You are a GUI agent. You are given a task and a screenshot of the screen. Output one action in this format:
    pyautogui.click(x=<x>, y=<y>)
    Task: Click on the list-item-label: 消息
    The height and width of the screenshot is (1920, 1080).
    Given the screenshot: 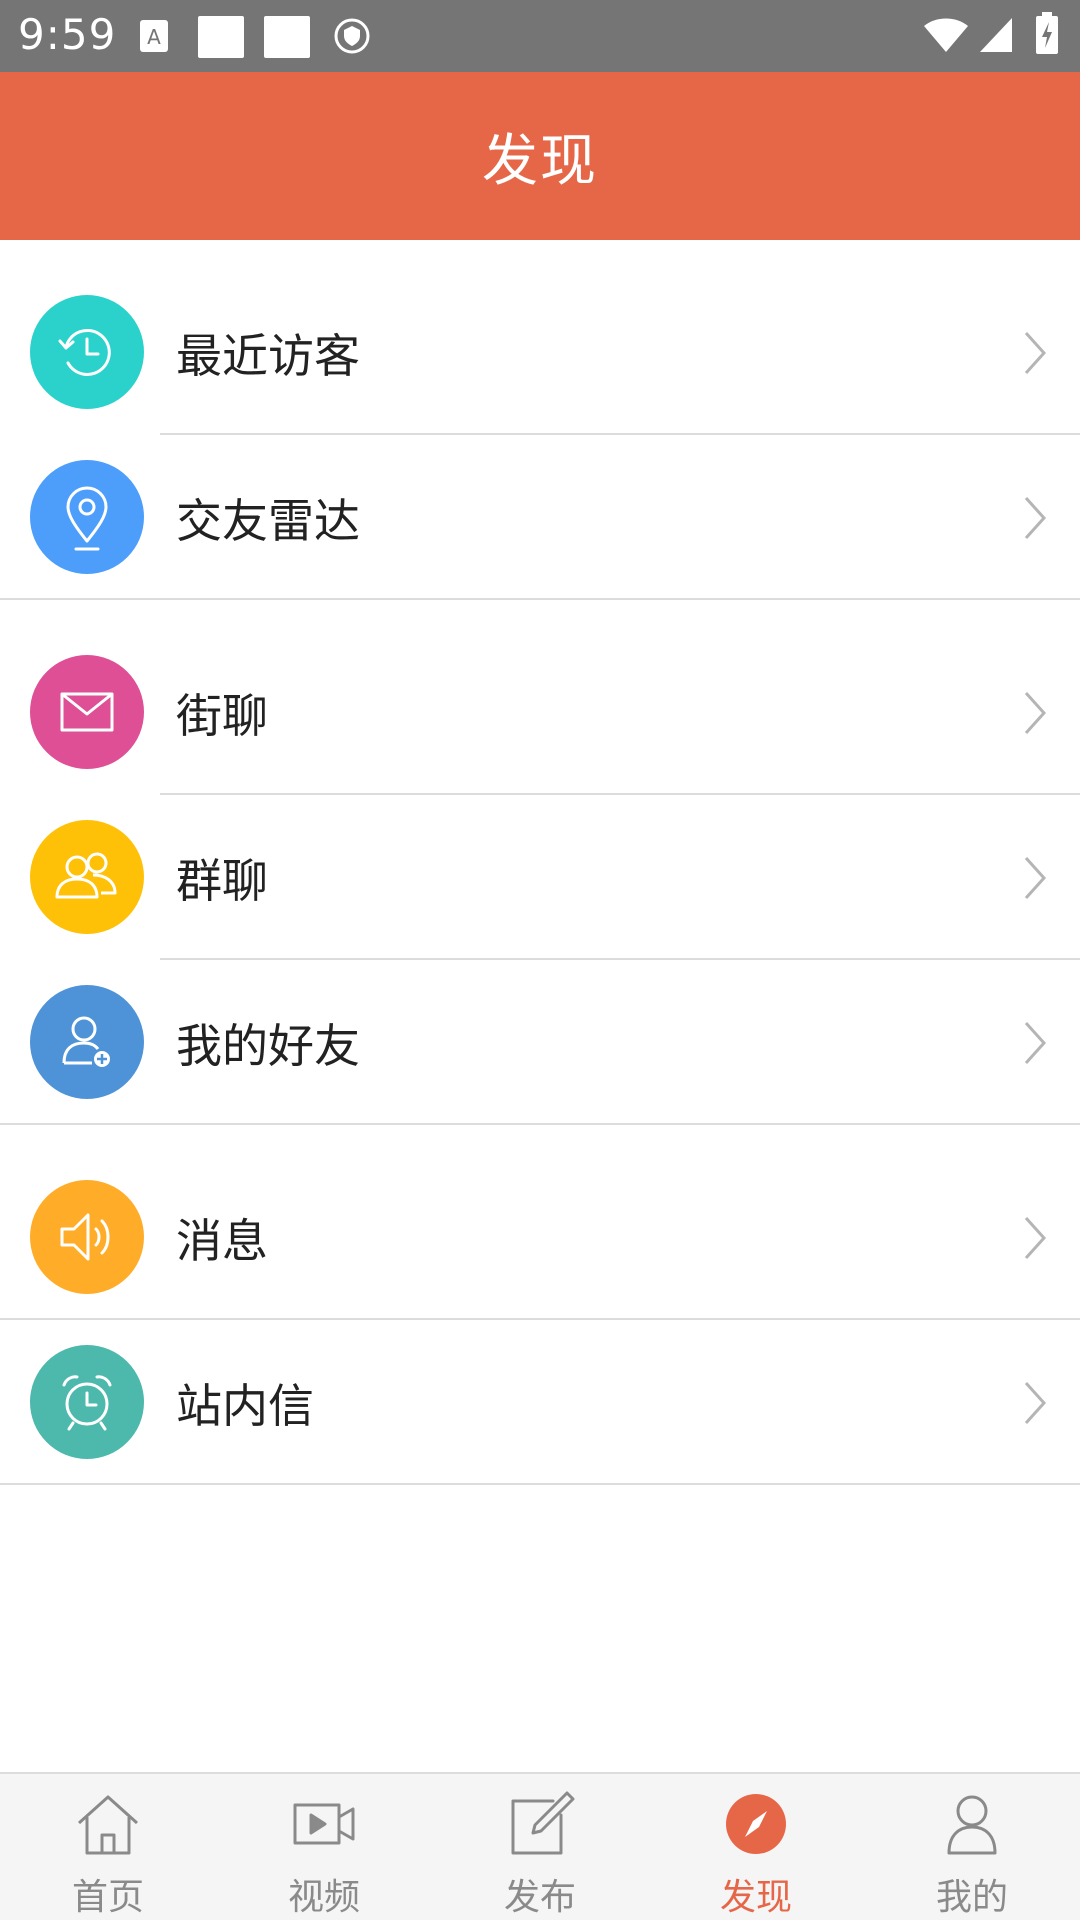 What is the action you would take?
    pyautogui.click(x=222, y=1240)
    